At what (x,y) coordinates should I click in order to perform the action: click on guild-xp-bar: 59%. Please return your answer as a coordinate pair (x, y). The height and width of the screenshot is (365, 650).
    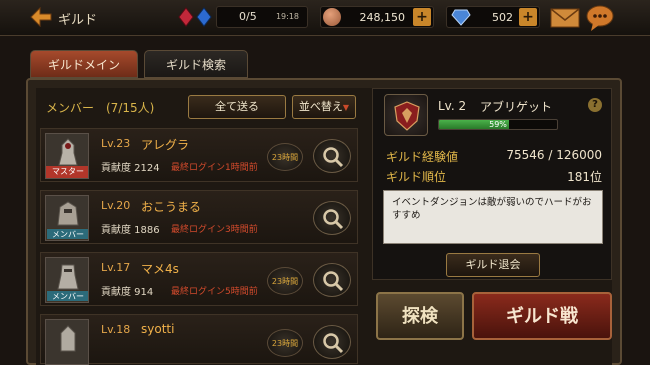
    Looking at the image, I should click on (498, 124).